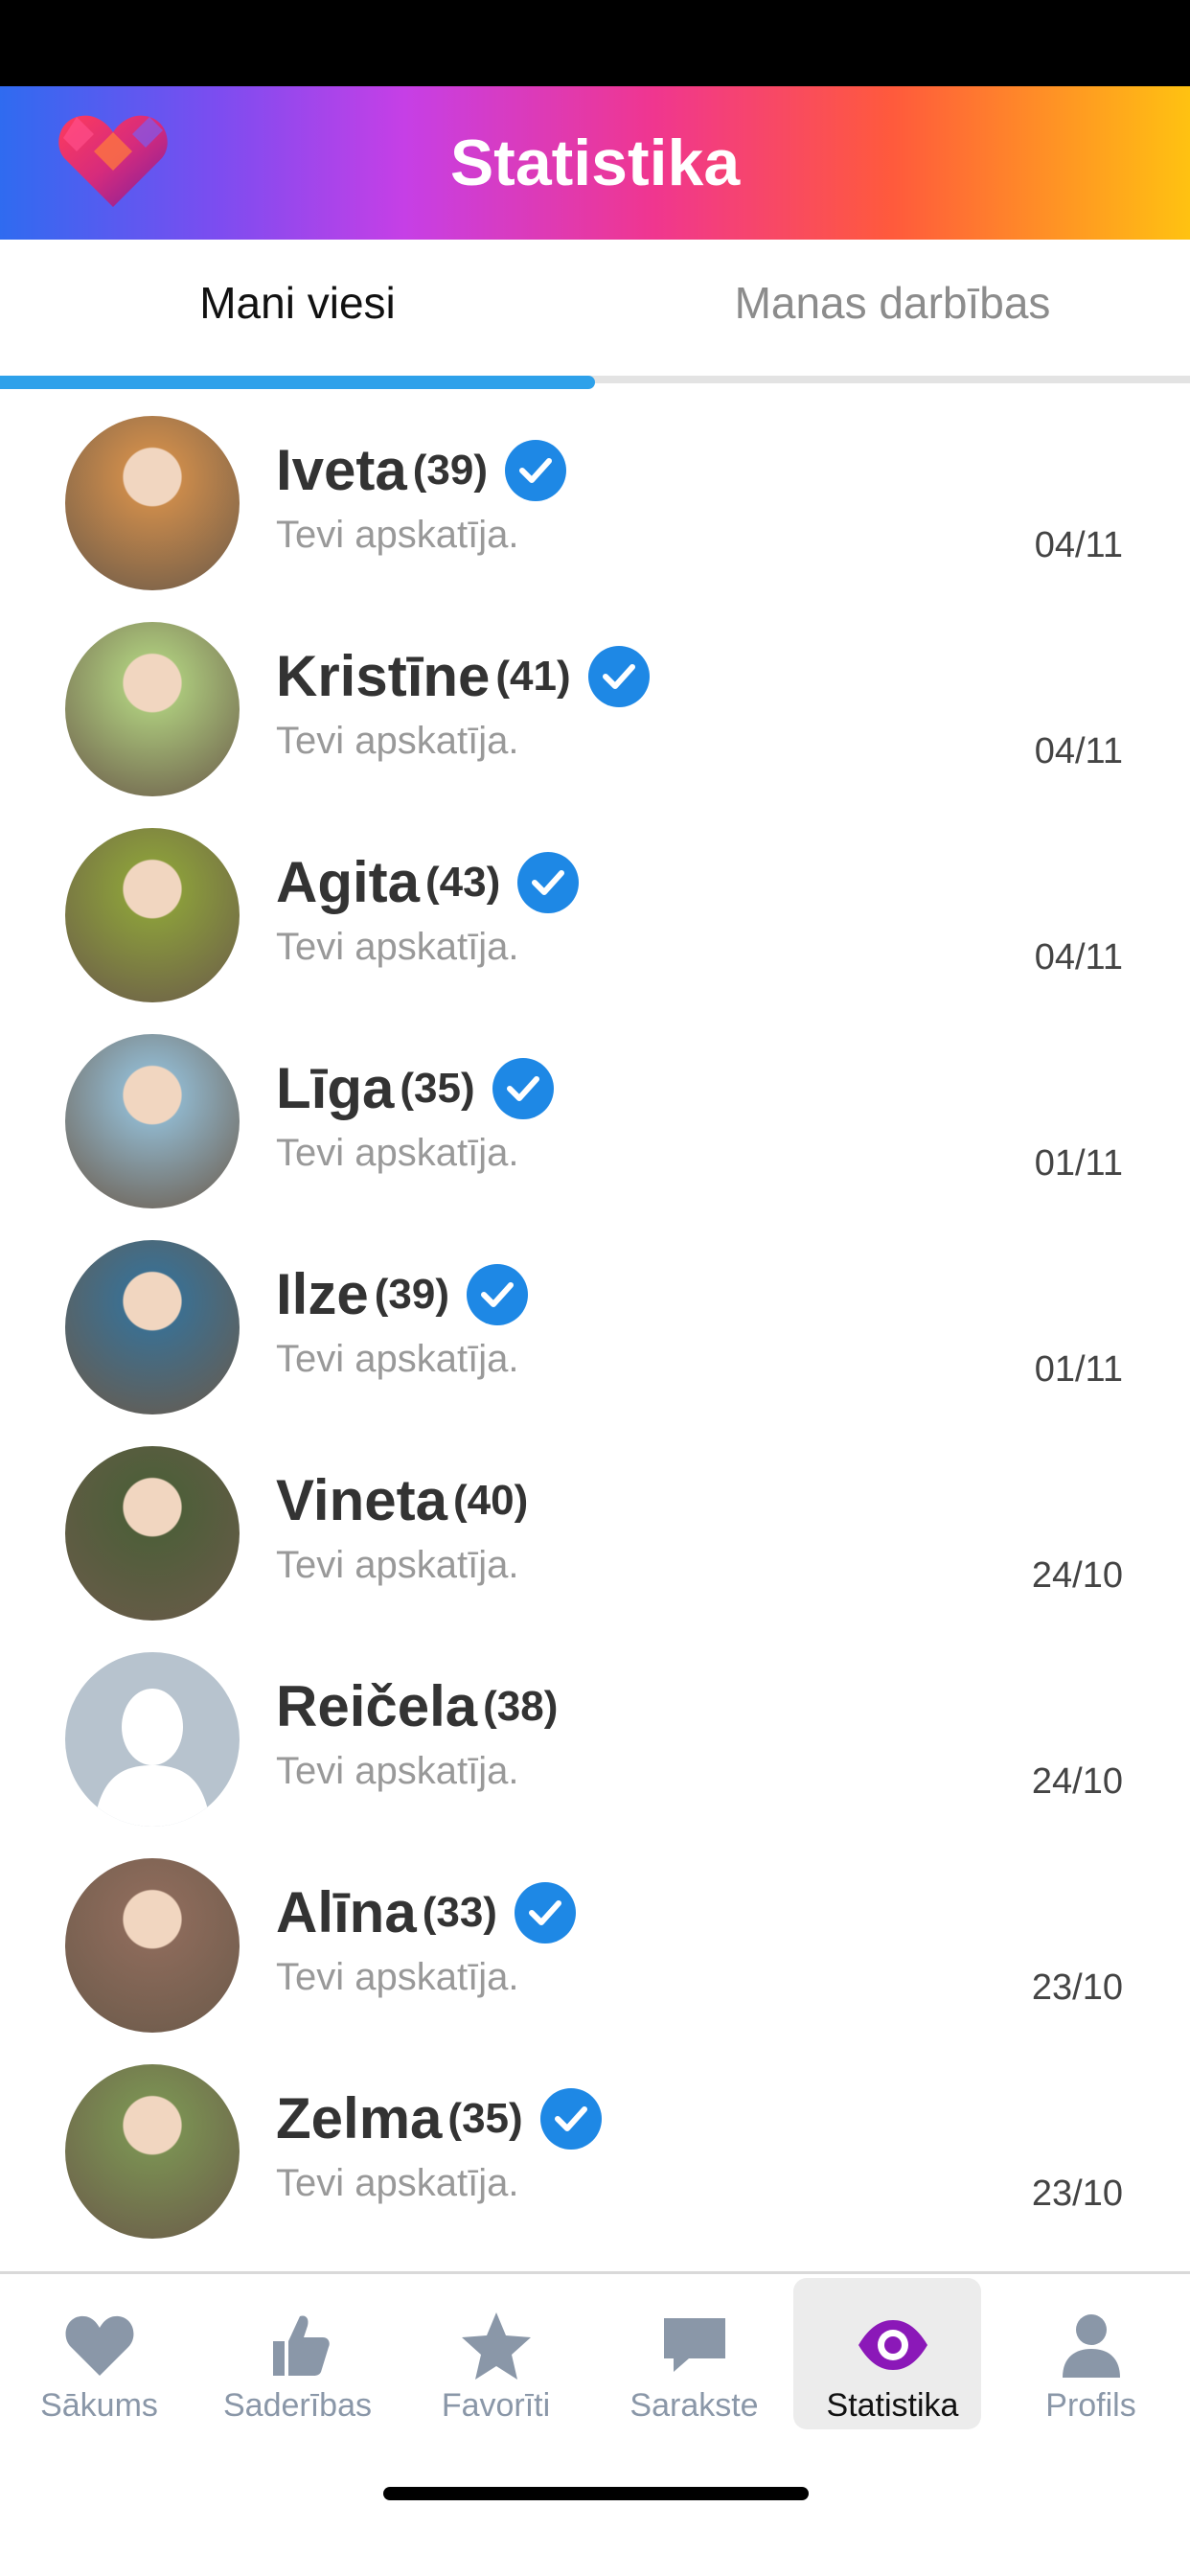  I want to click on nav-label: Saderības, so click(297, 2405).